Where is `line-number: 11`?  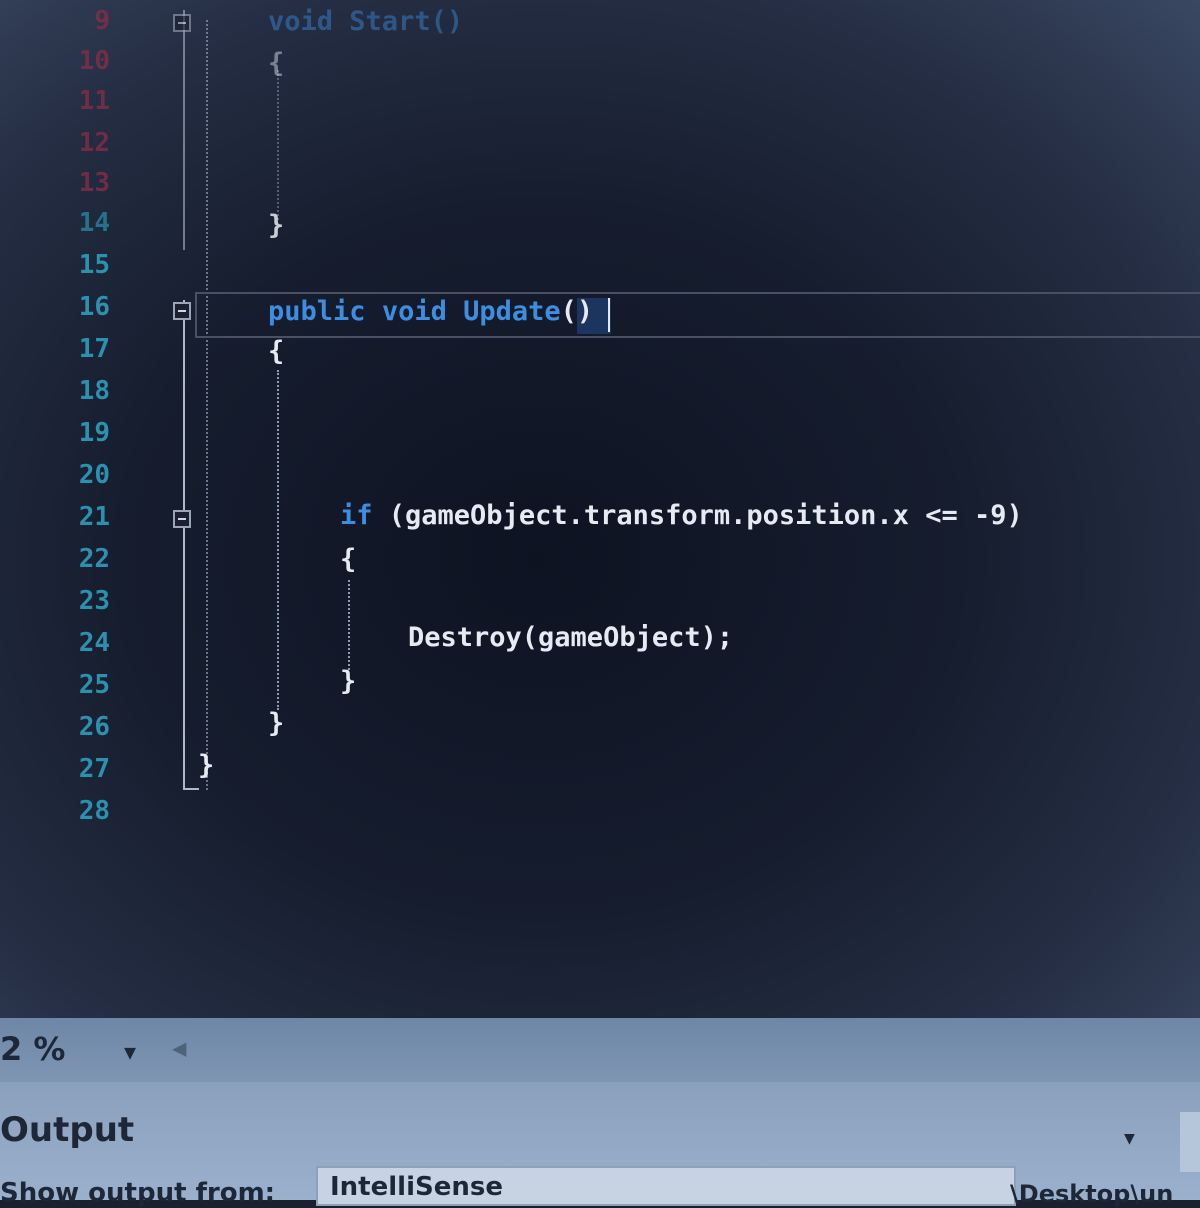 line-number: 11 is located at coordinates (94, 101).